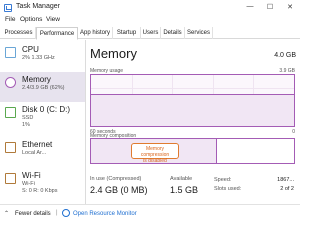 This screenshot has width=320, height=240. I want to click on sidebar-item-title: Memory, so click(36, 79).